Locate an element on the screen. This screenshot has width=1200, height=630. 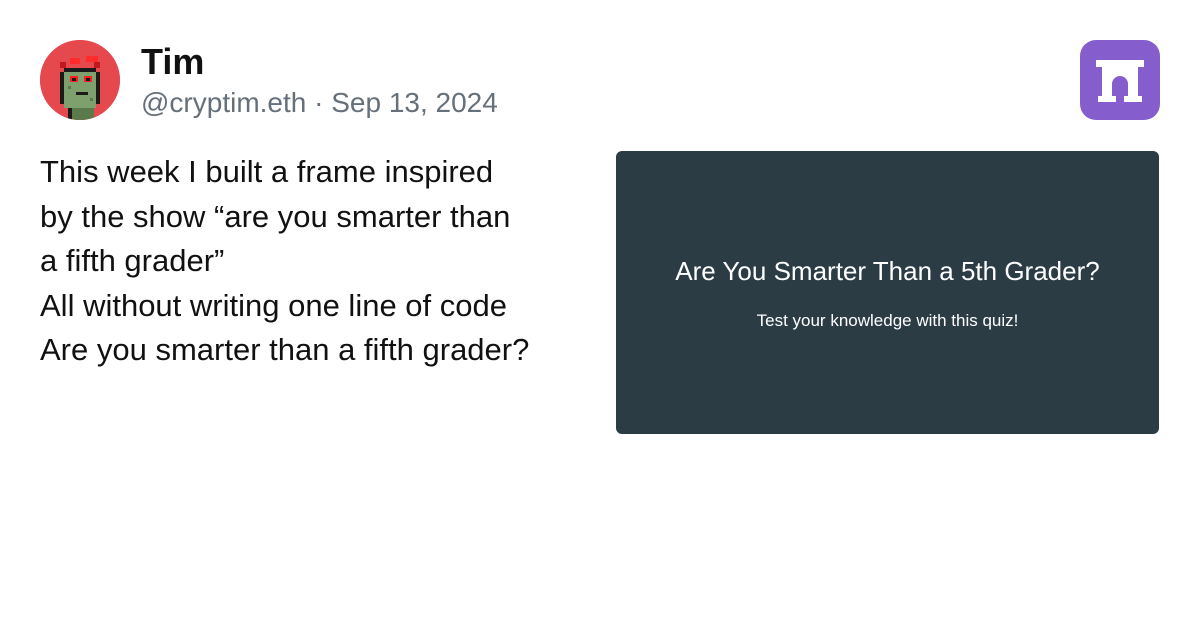
author-handle-and-date: @cryptim.eth · Sep 13, 2024 is located at coordinates (319, 103).